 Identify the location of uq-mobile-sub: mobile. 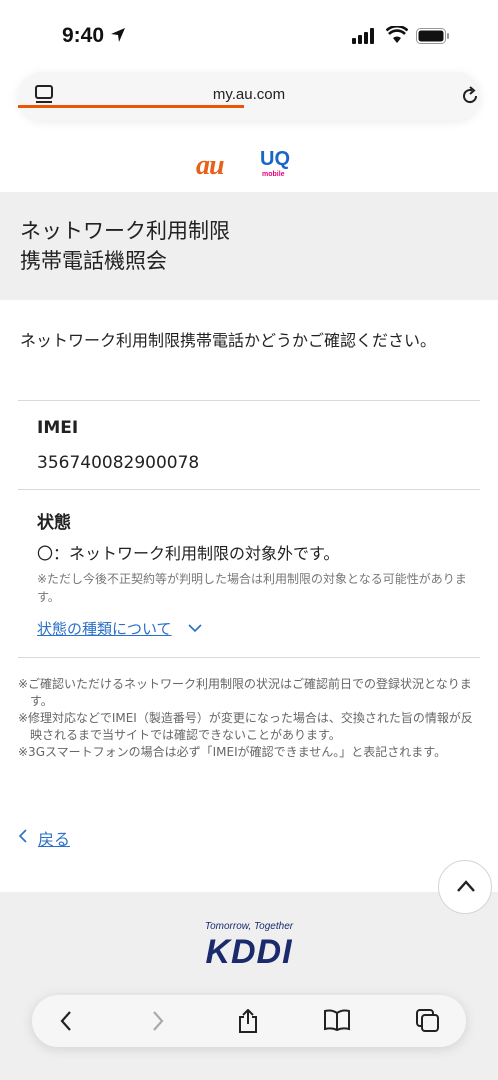
(273, 174).